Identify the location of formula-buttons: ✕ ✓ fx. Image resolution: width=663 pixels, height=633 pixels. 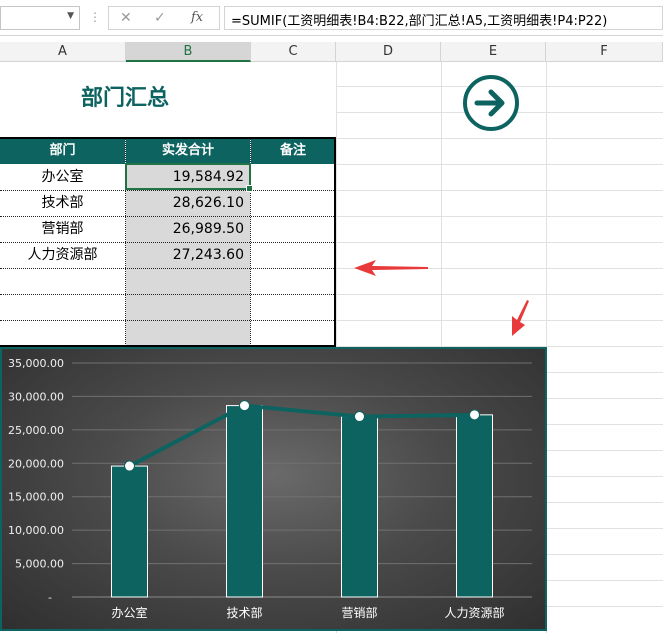
(164, 18).